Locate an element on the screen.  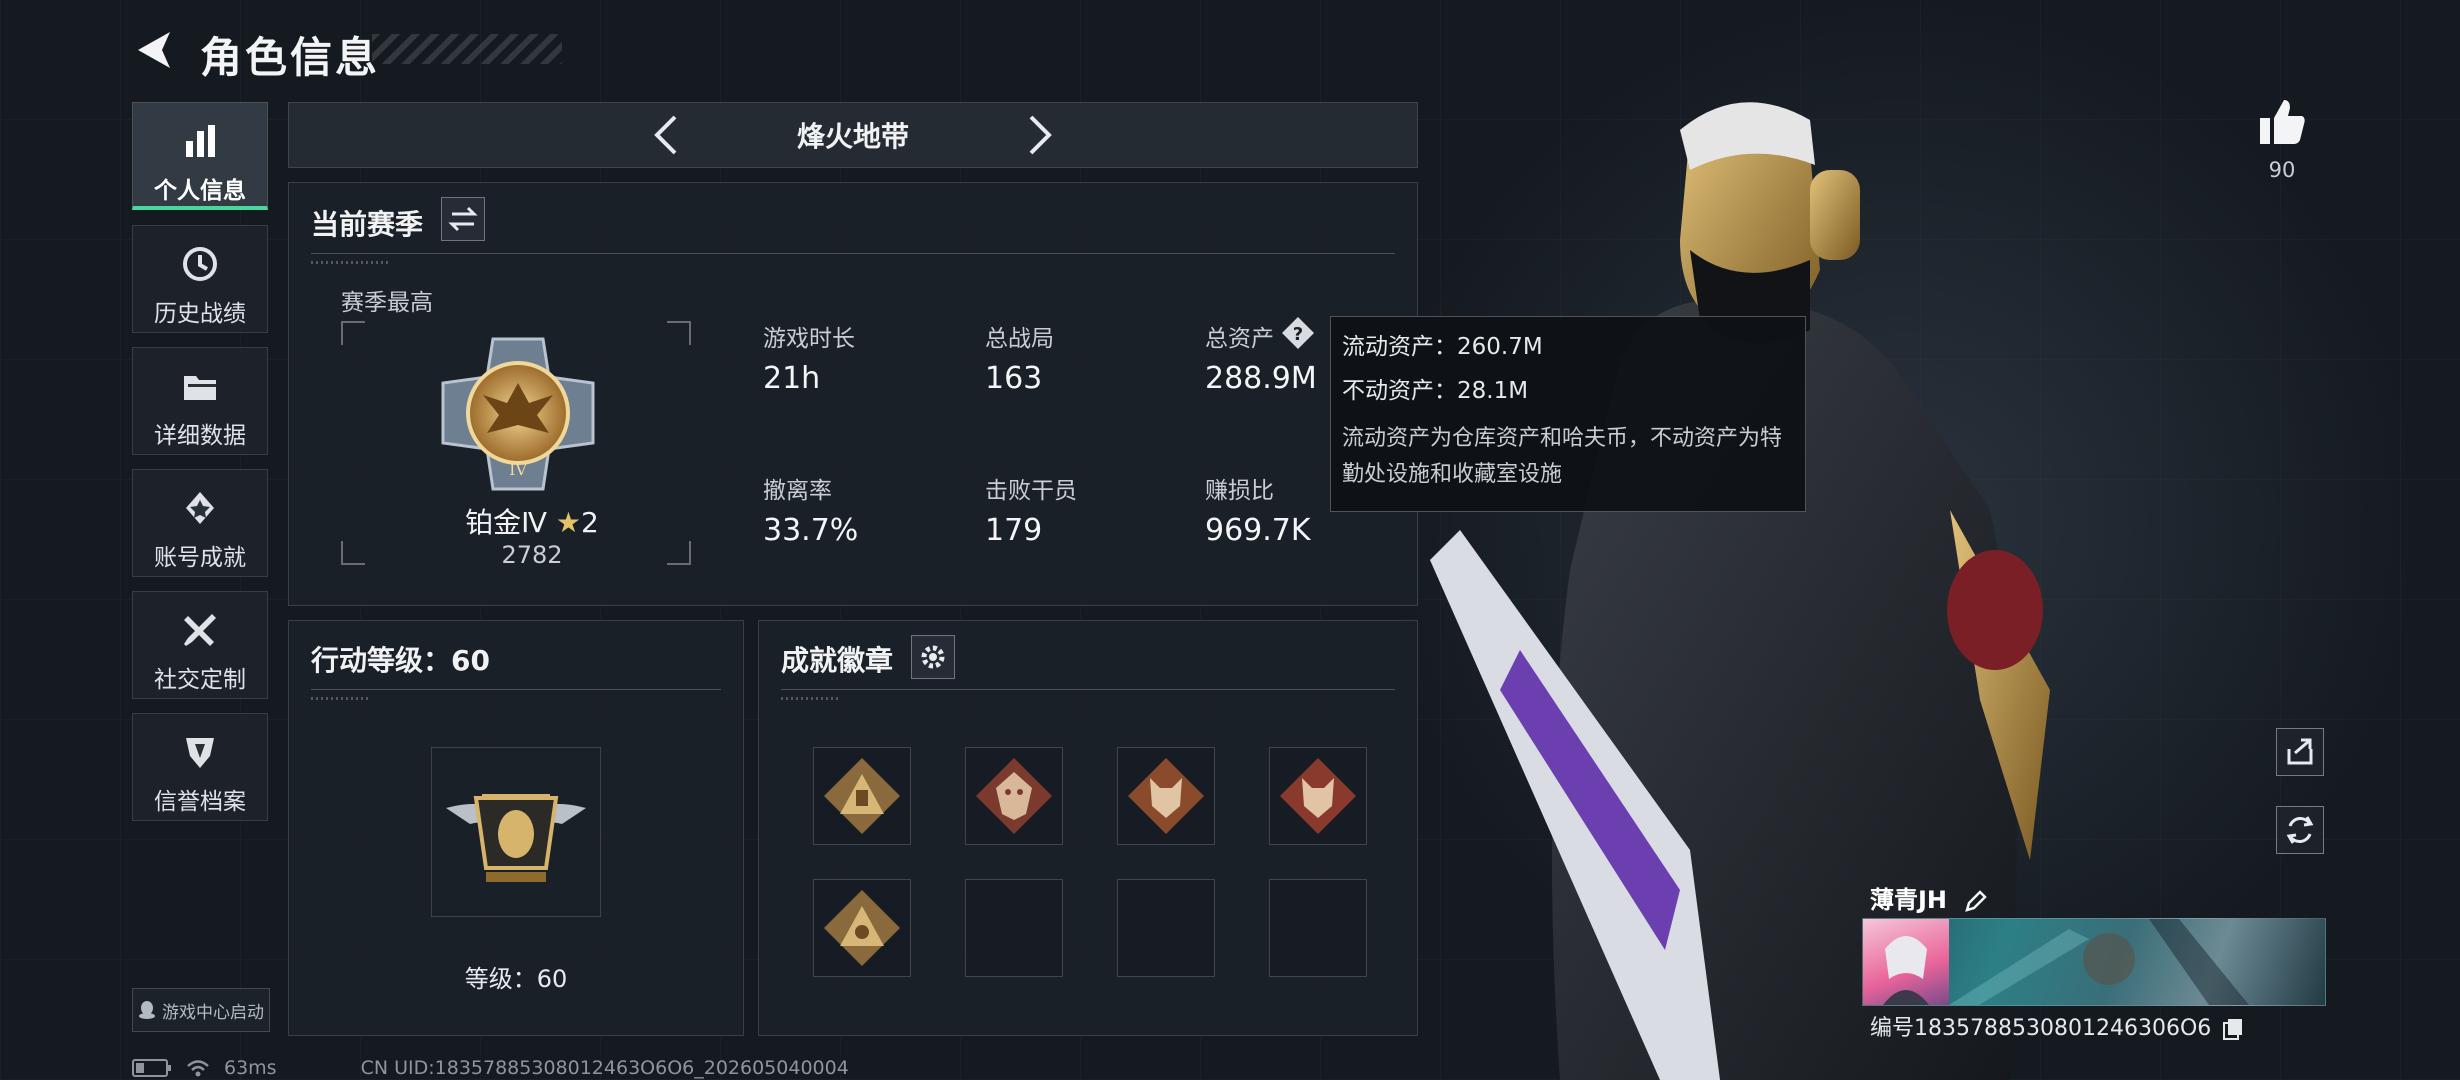
chevron-right-icon is located at coordinates (1040, 135).